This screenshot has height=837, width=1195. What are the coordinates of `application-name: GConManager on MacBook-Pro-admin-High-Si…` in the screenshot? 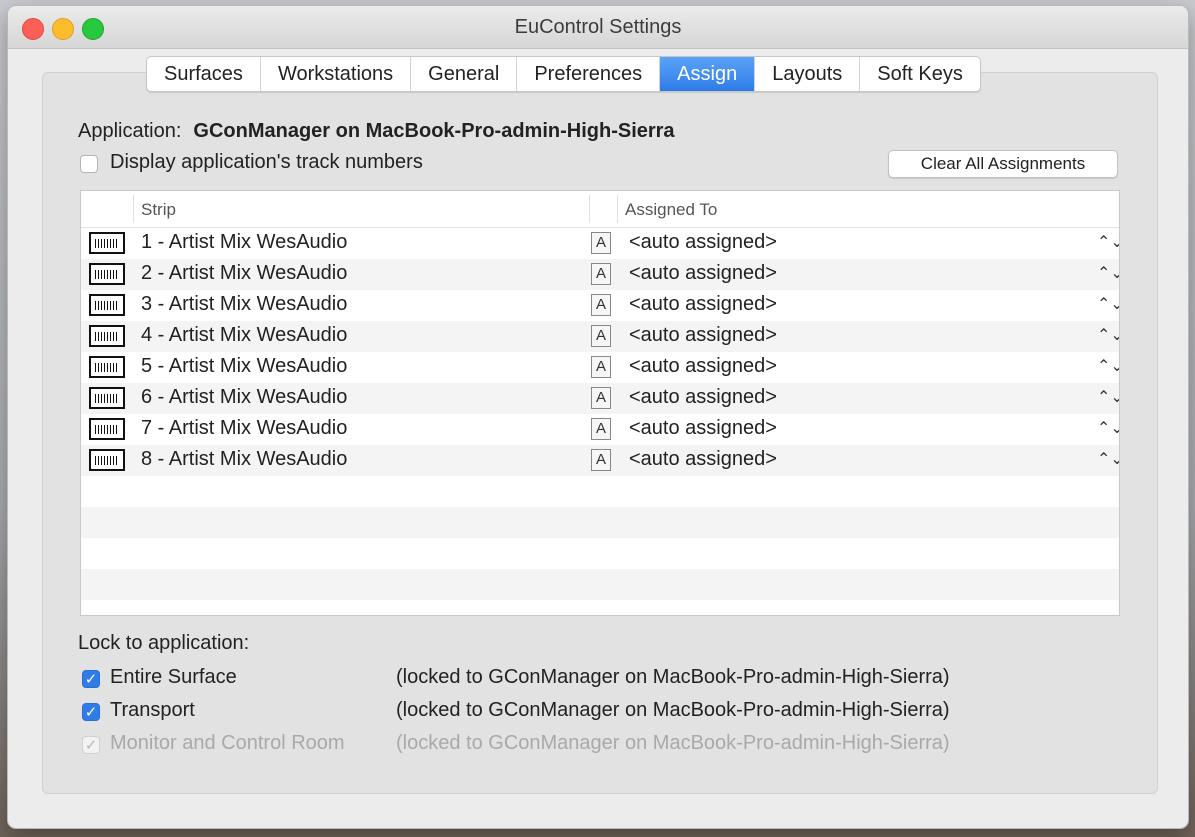 It's located at (434, 131).